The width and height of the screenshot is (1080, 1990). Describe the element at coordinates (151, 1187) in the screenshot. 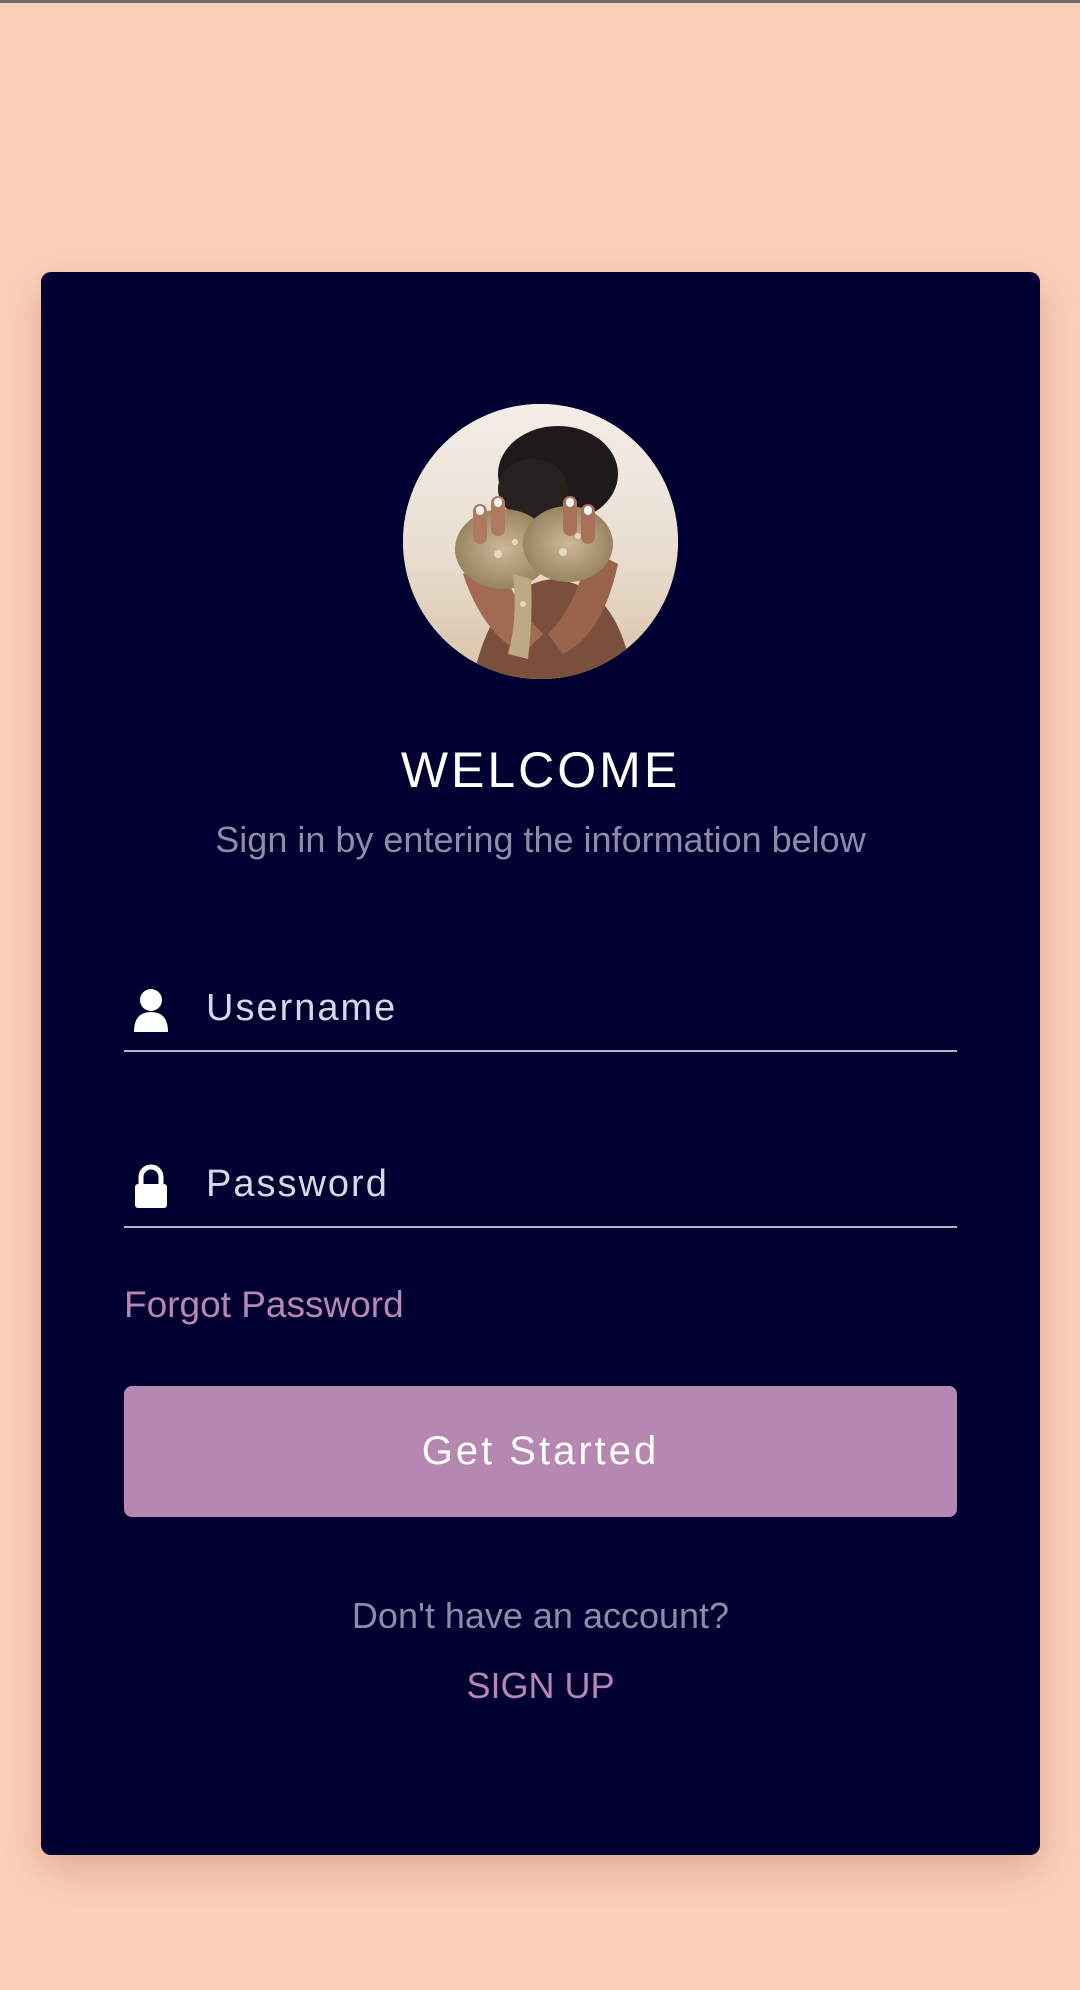

I see `lock-icon` at that location.